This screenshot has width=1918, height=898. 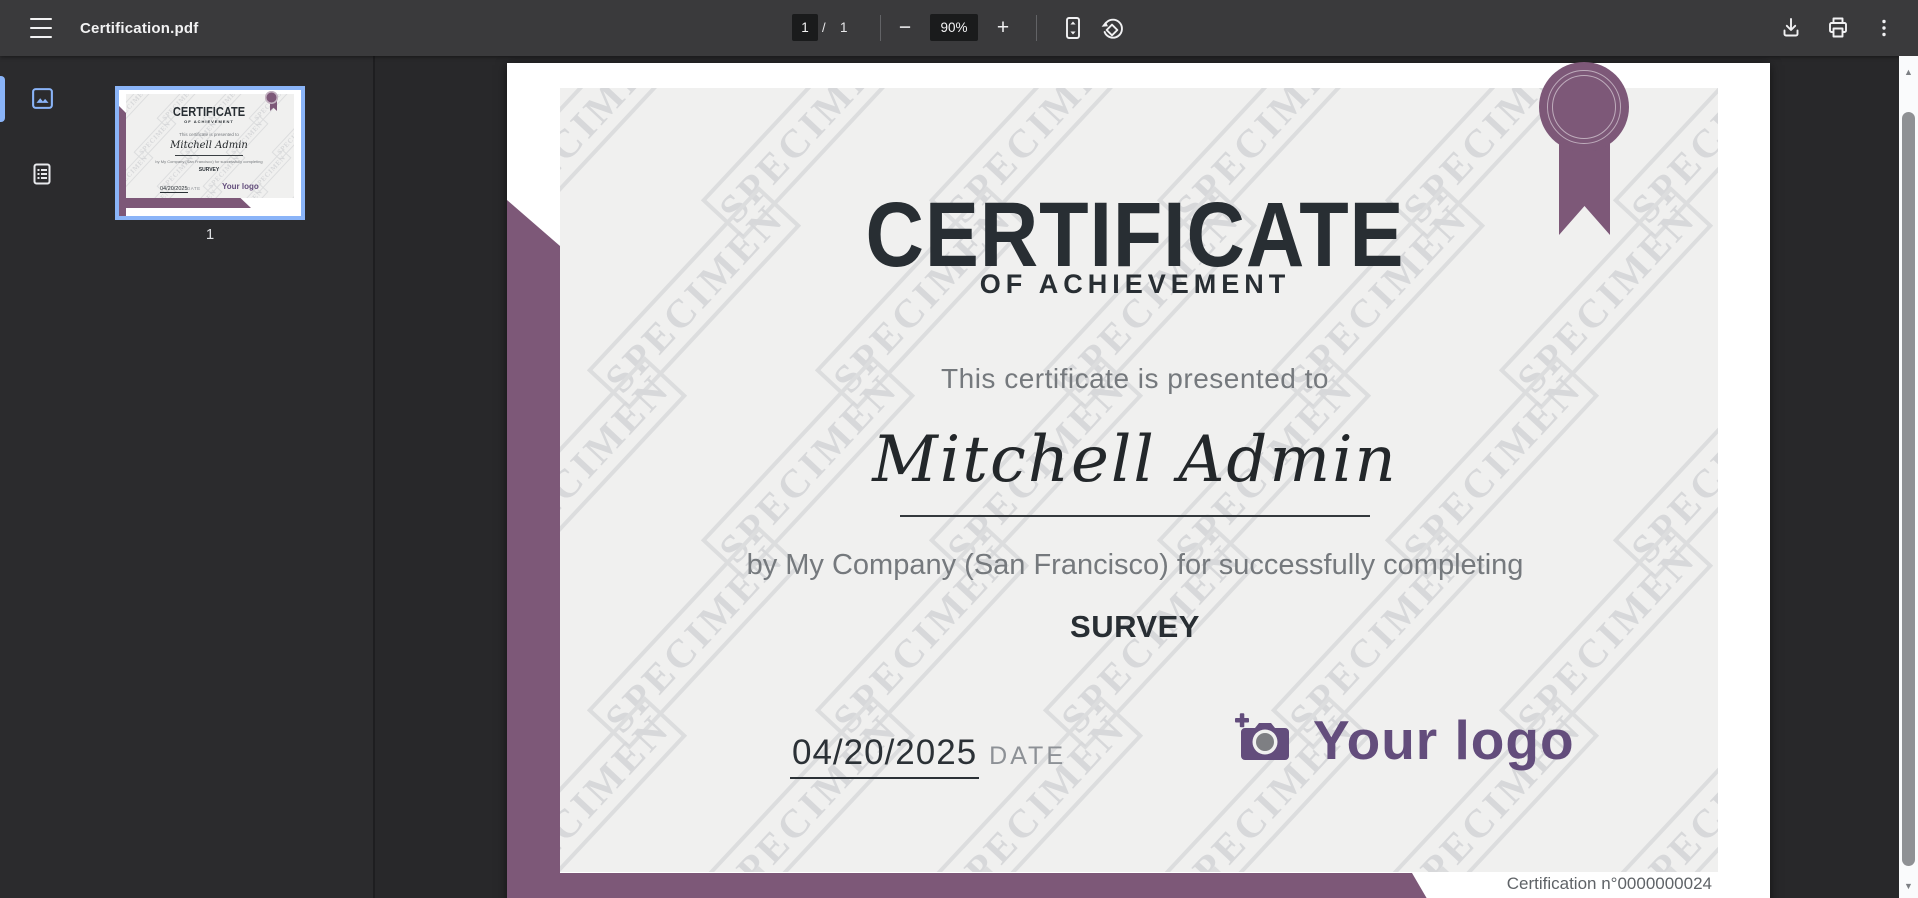 What do you see at coordinates (1609, 883) in the screenshot?
I see `certificate-number: Certification n°0000000024` at bounding box center [1609, 883].